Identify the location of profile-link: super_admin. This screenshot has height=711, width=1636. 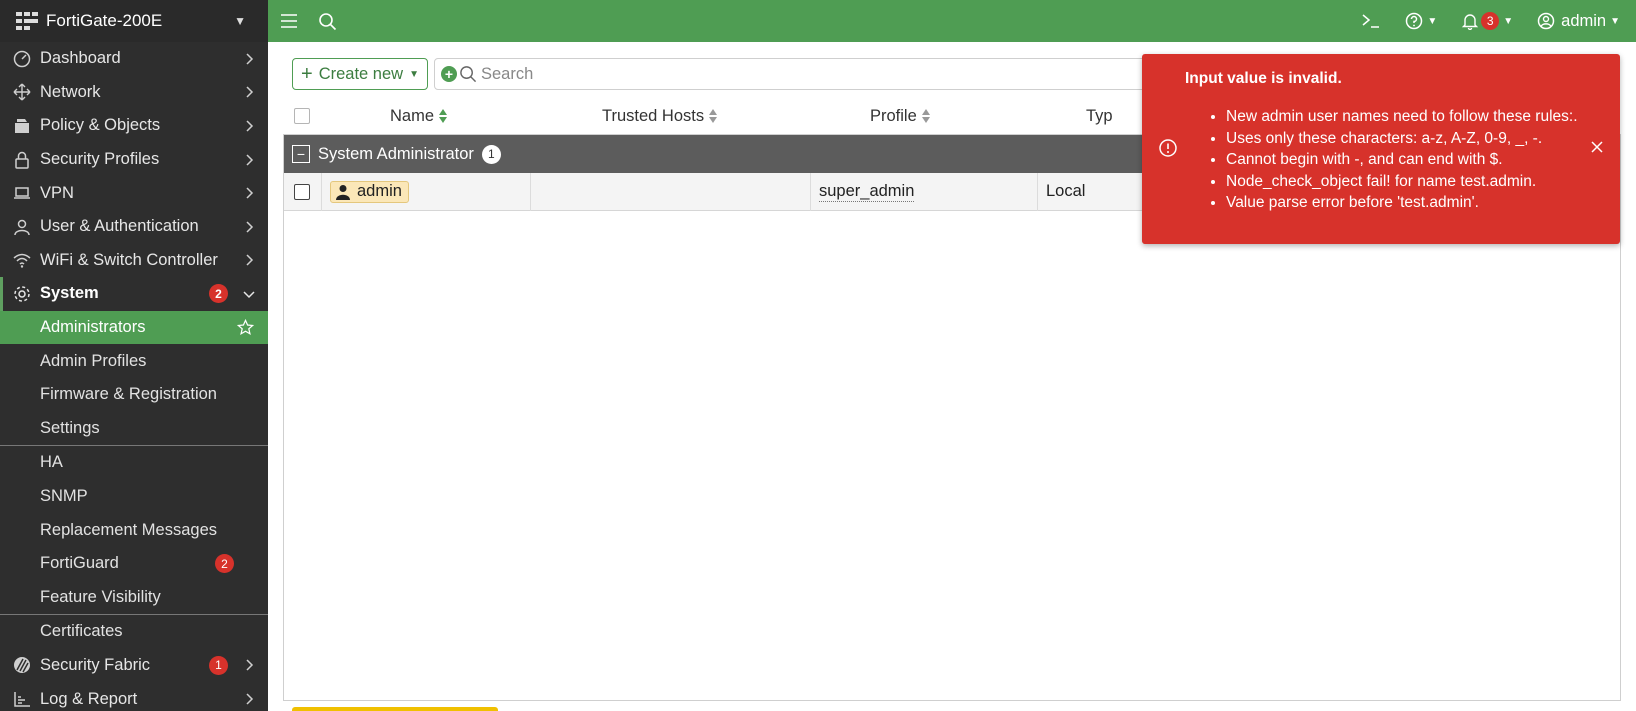
(867, 192).